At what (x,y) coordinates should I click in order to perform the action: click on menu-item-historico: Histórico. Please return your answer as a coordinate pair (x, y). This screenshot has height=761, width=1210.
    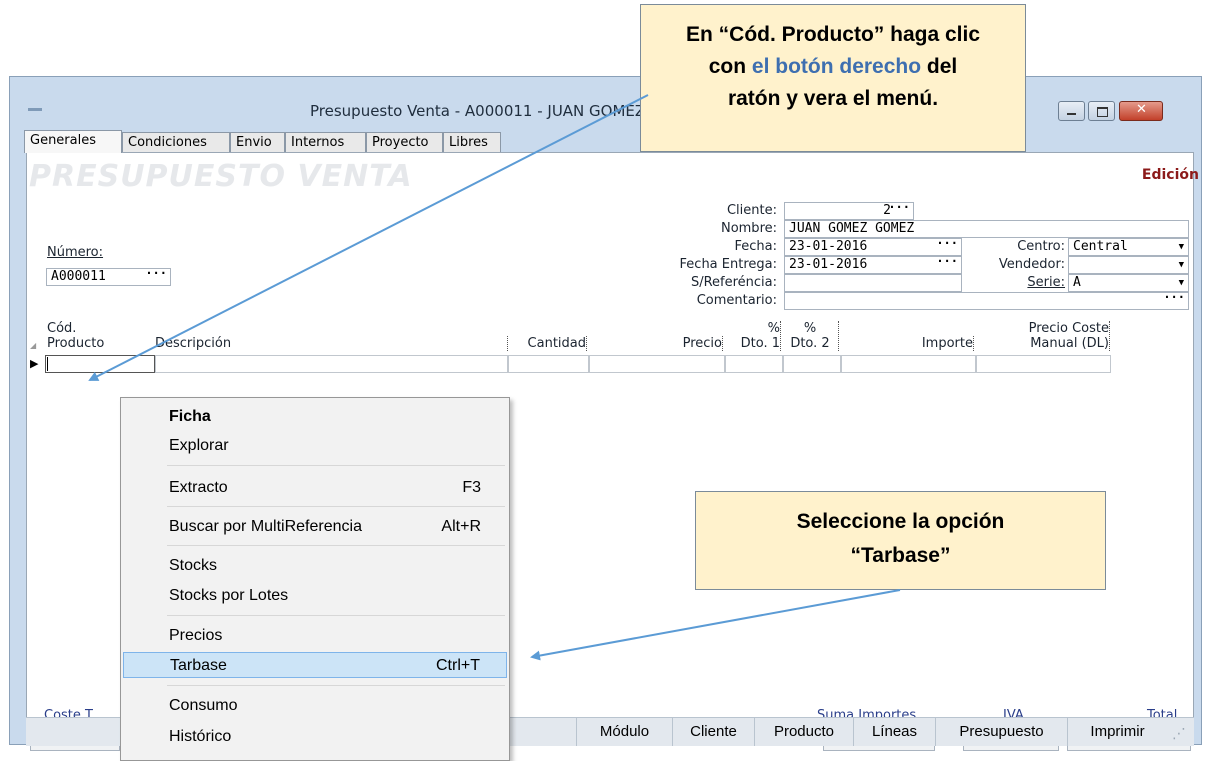
    Looking at the image, I should click on (315, 737).